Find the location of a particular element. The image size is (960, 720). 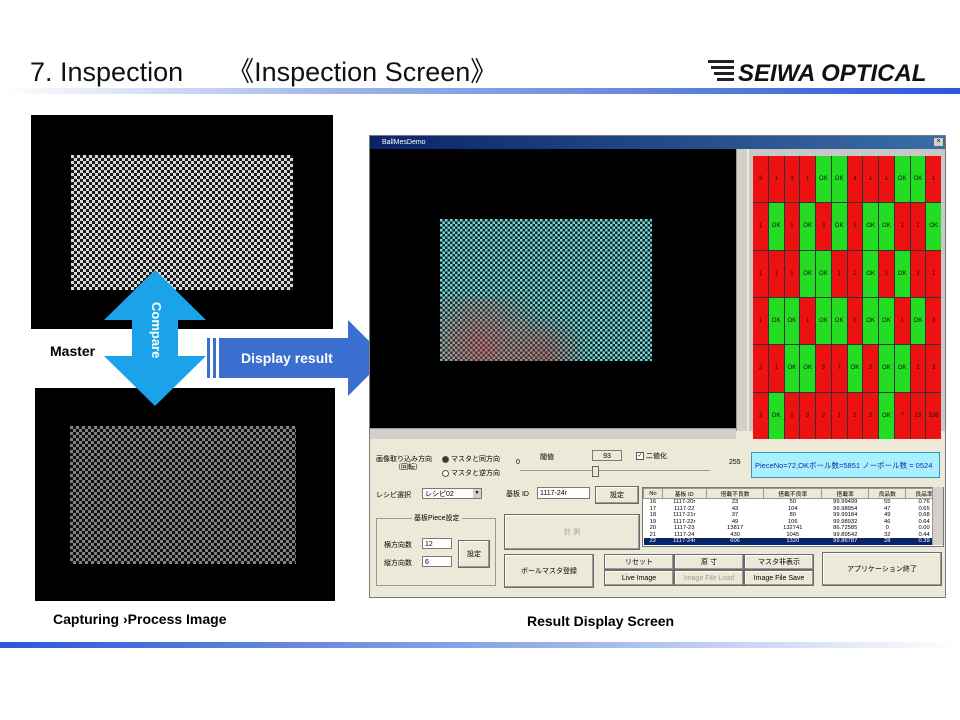

image-vertical-scrollbar is located at coordinates (741, 290).